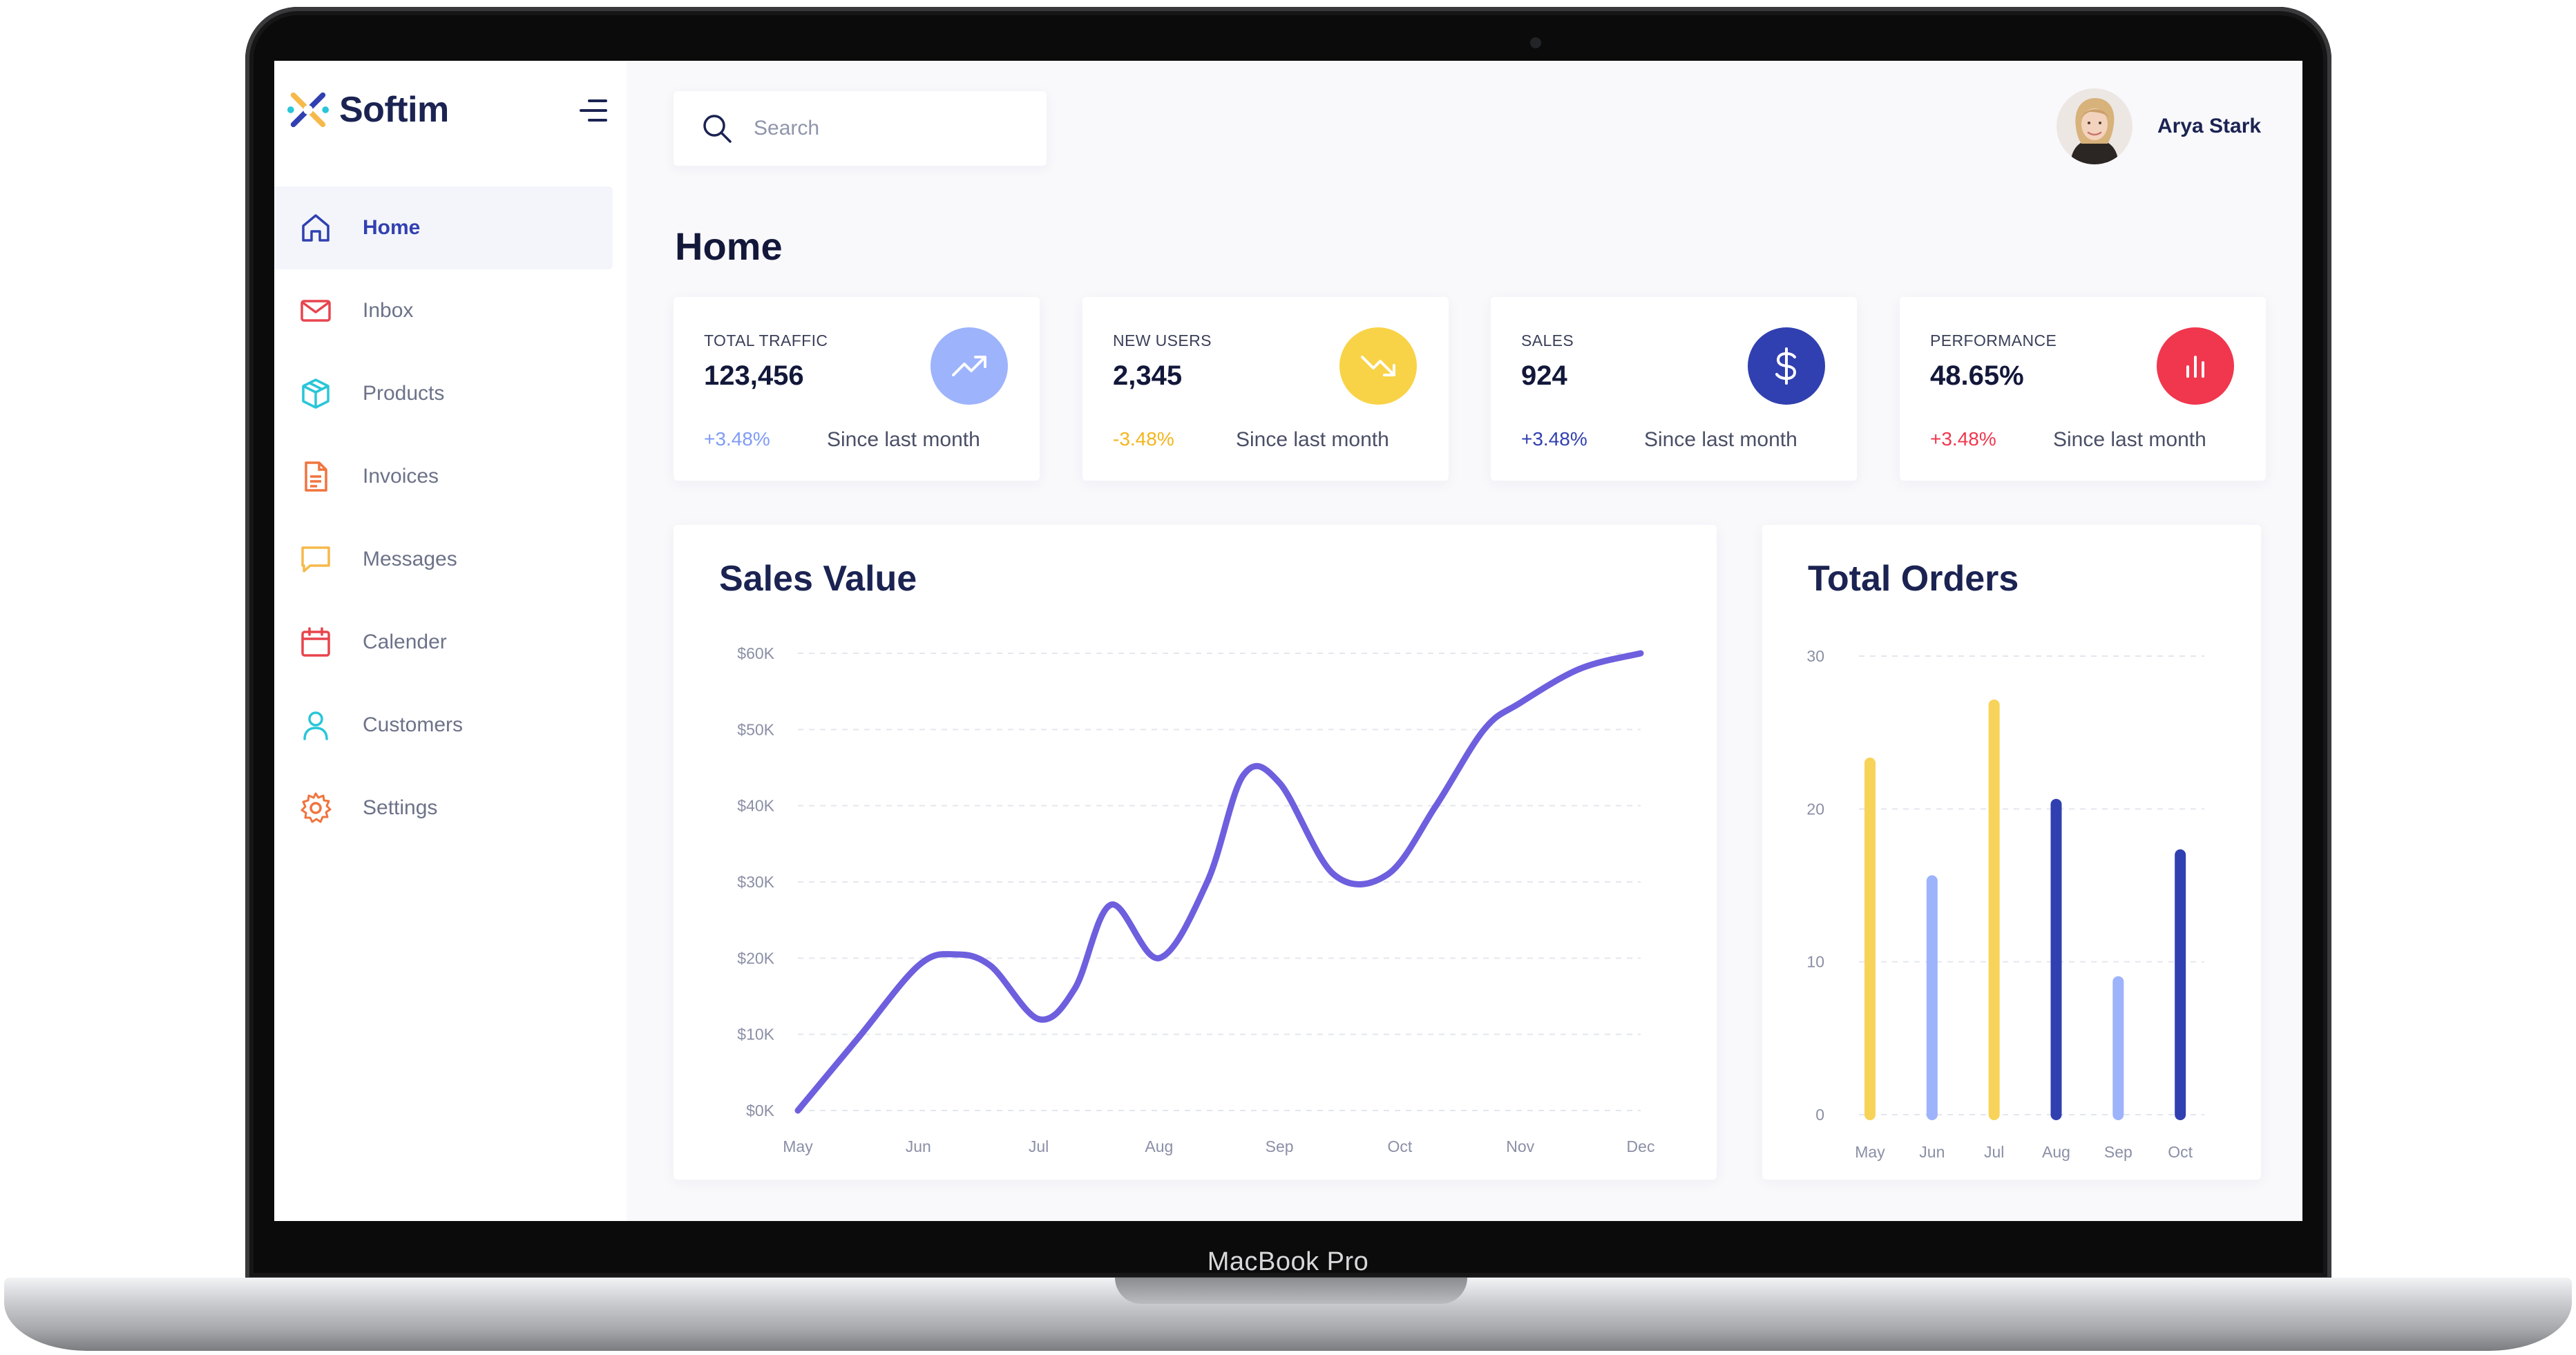  Describe the element at coordinates (392, 227) in the screenshot. I see `sidebar-item-label: Home` at that location.